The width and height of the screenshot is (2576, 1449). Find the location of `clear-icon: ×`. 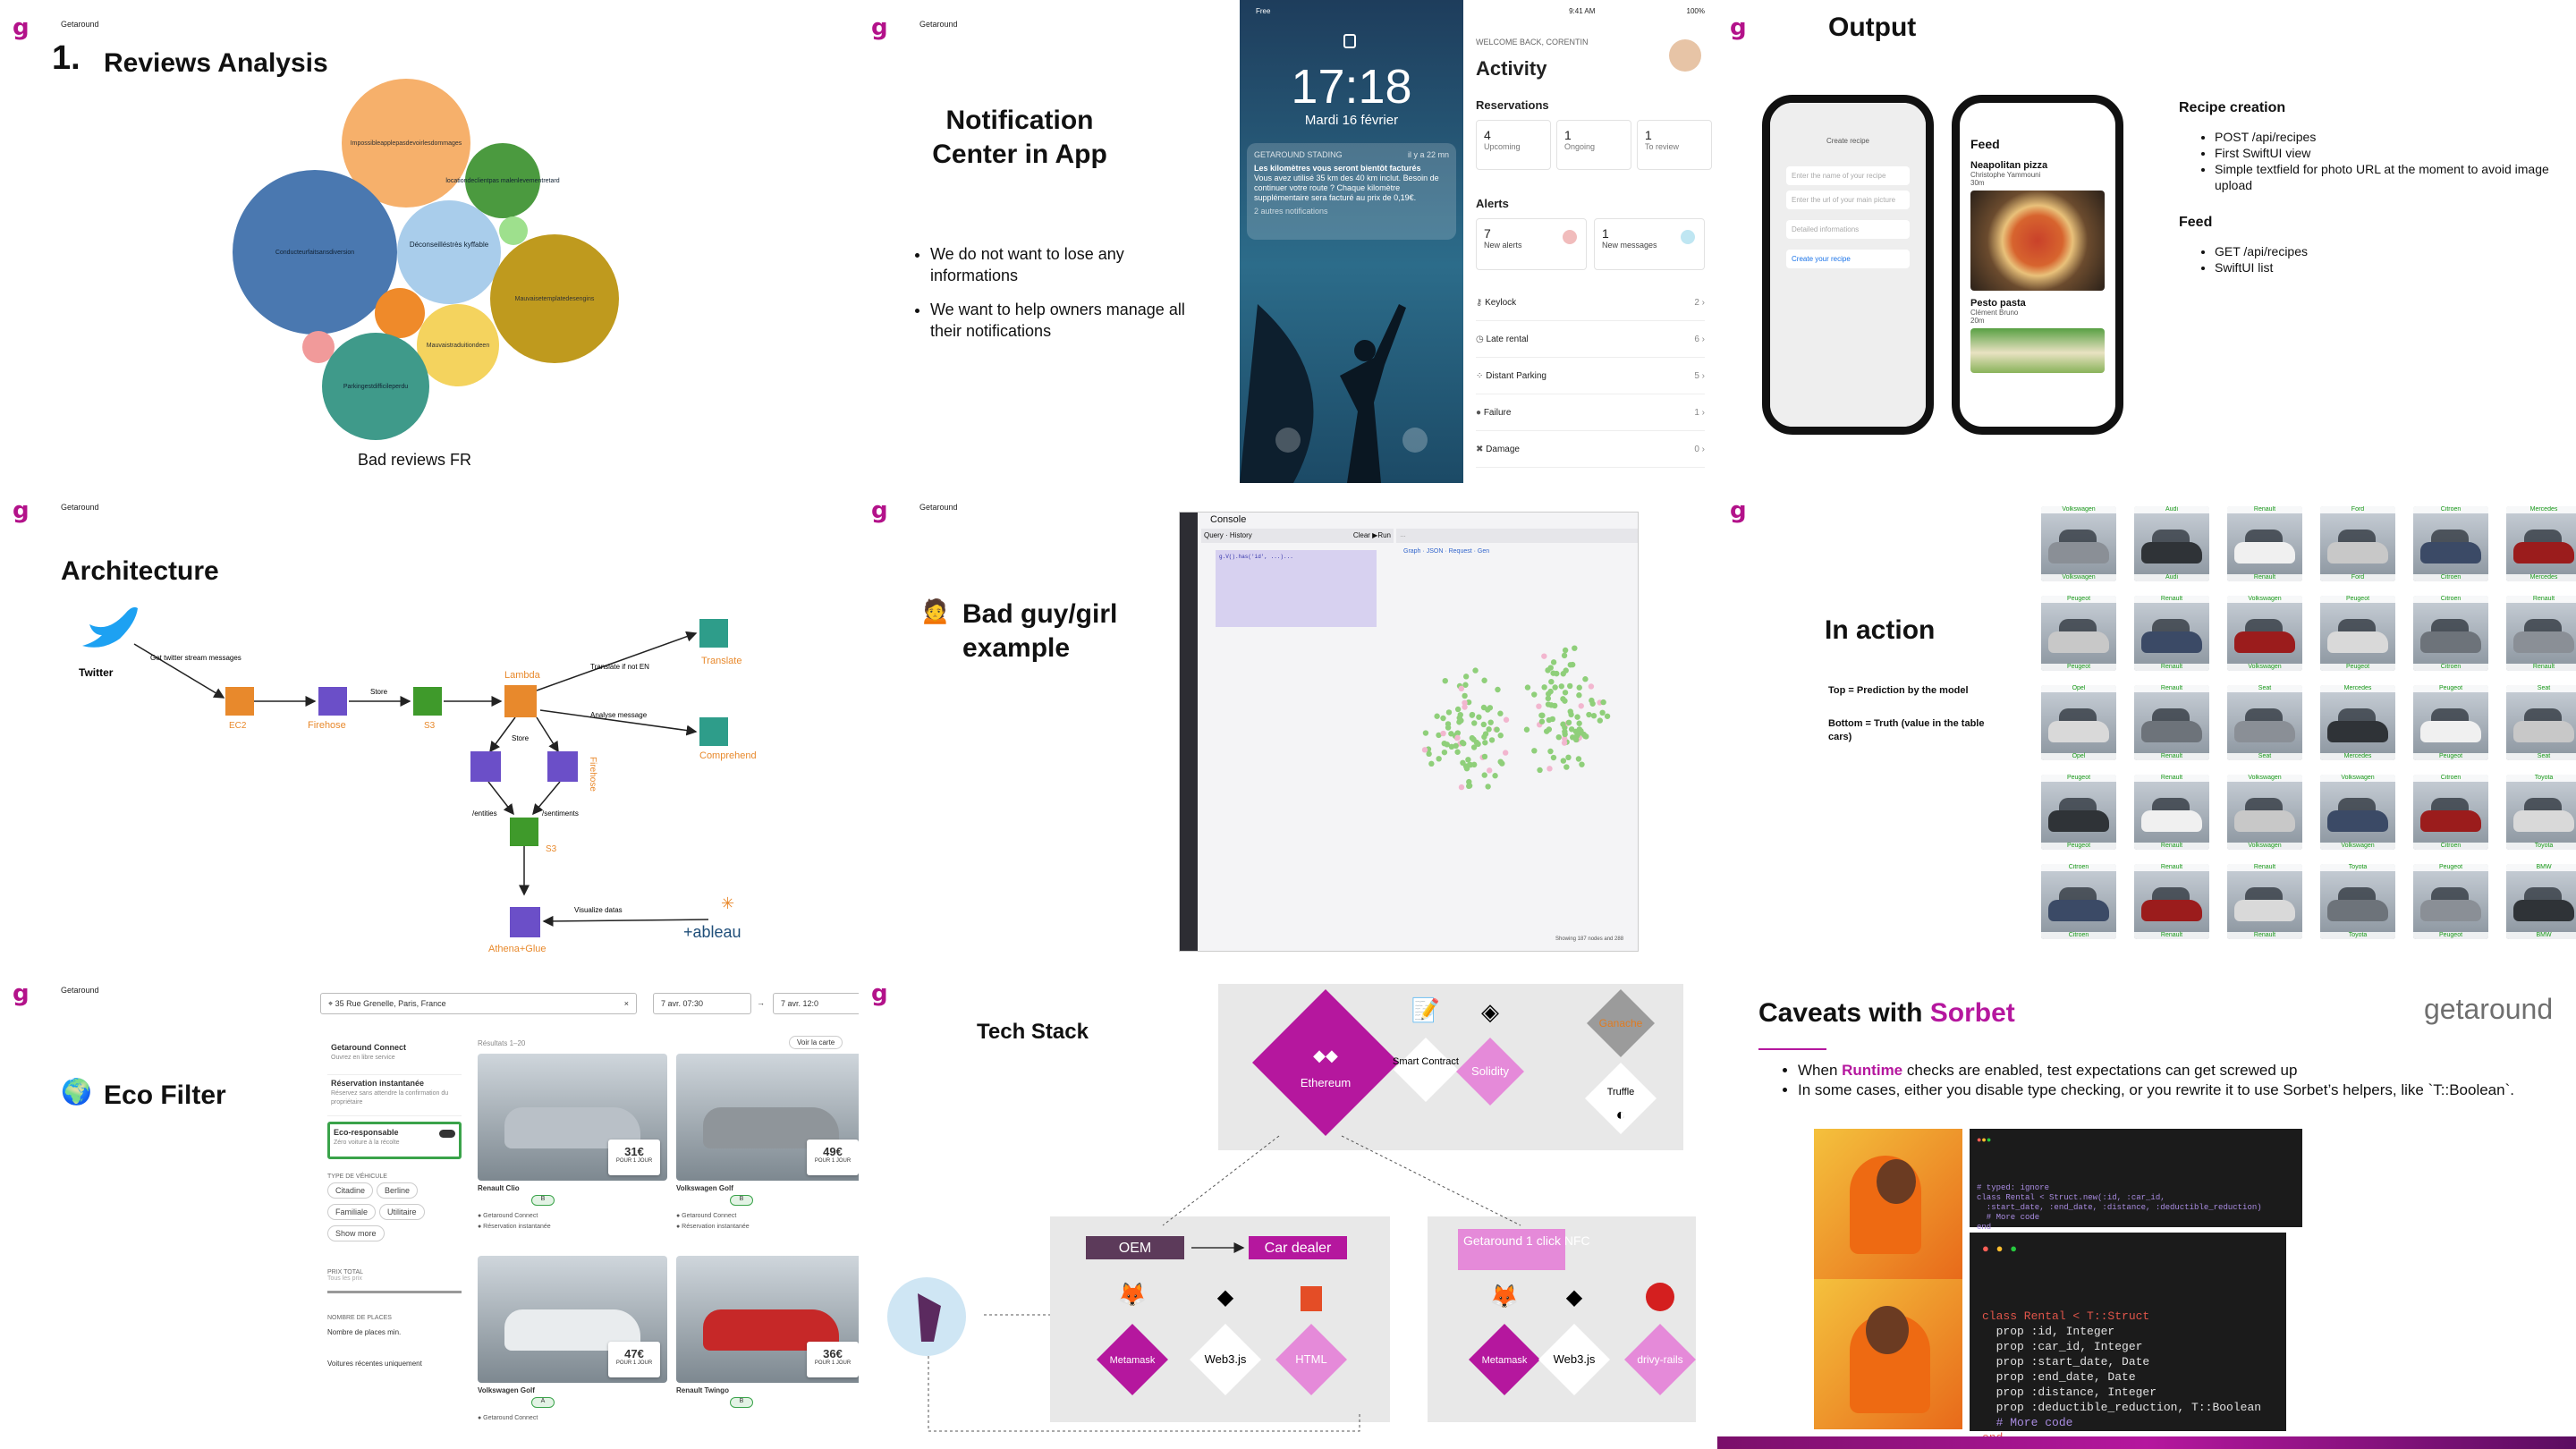

clear-icon: × is located at coordinates (626, 1003).